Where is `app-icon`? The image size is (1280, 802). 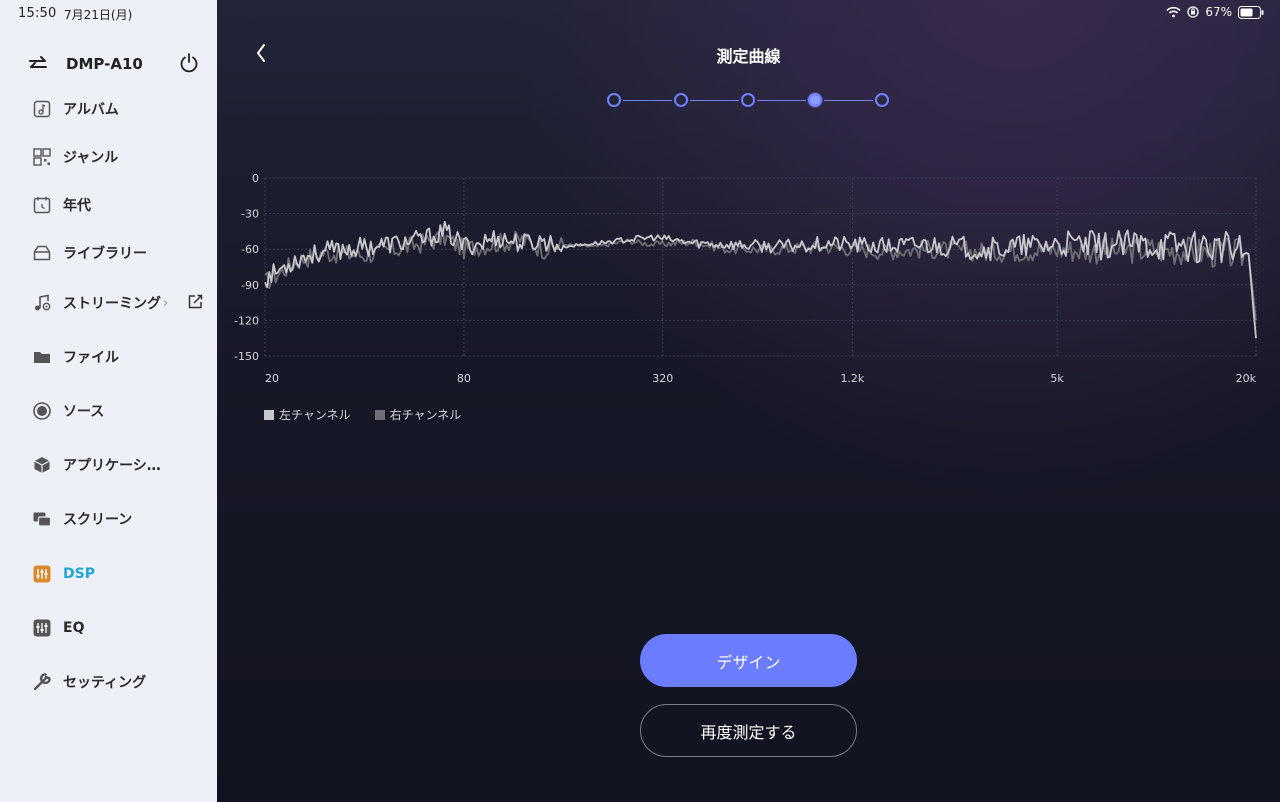 app-icon is located at coordinates (42, 465).